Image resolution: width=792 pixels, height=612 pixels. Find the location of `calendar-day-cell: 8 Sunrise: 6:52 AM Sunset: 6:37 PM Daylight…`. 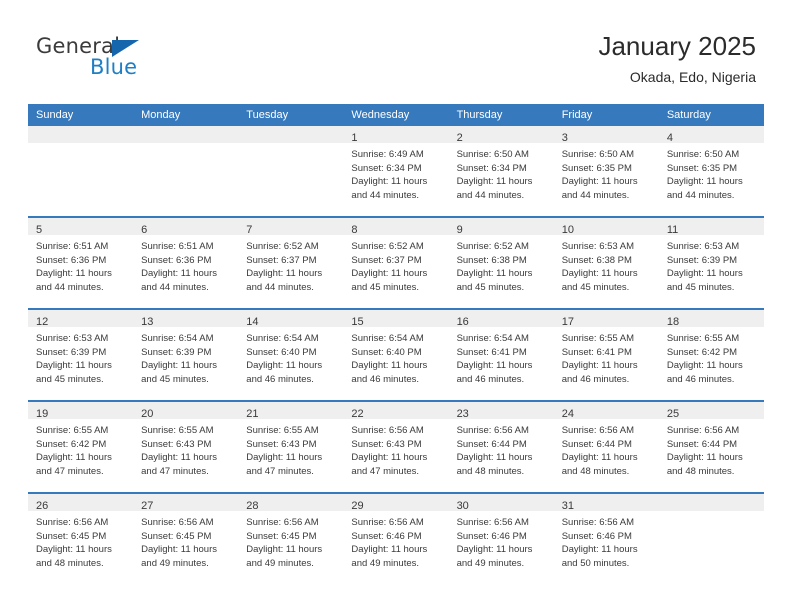

calendar-day-cell: 8 Sunrise: 6:52 AM Sunset: 6:37 PM Daylight… is located at coordinates (396, 262).